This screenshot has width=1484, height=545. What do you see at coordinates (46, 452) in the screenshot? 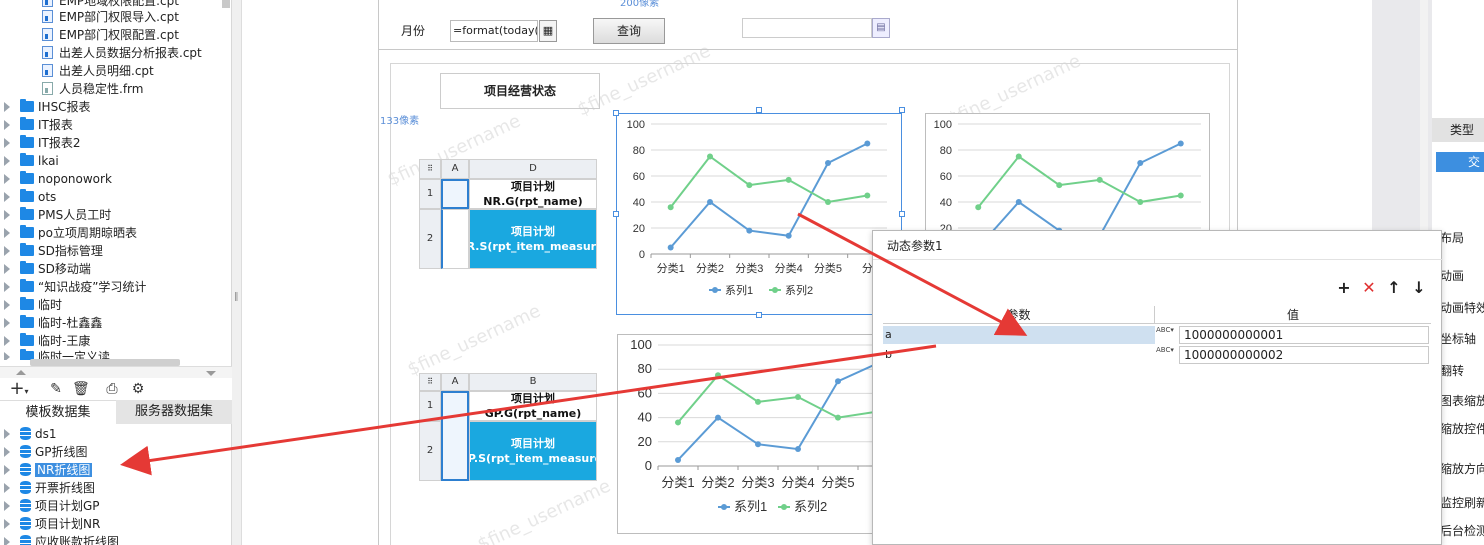
I see `dataset-item: GP折线图` at bounding box center [46, 452].